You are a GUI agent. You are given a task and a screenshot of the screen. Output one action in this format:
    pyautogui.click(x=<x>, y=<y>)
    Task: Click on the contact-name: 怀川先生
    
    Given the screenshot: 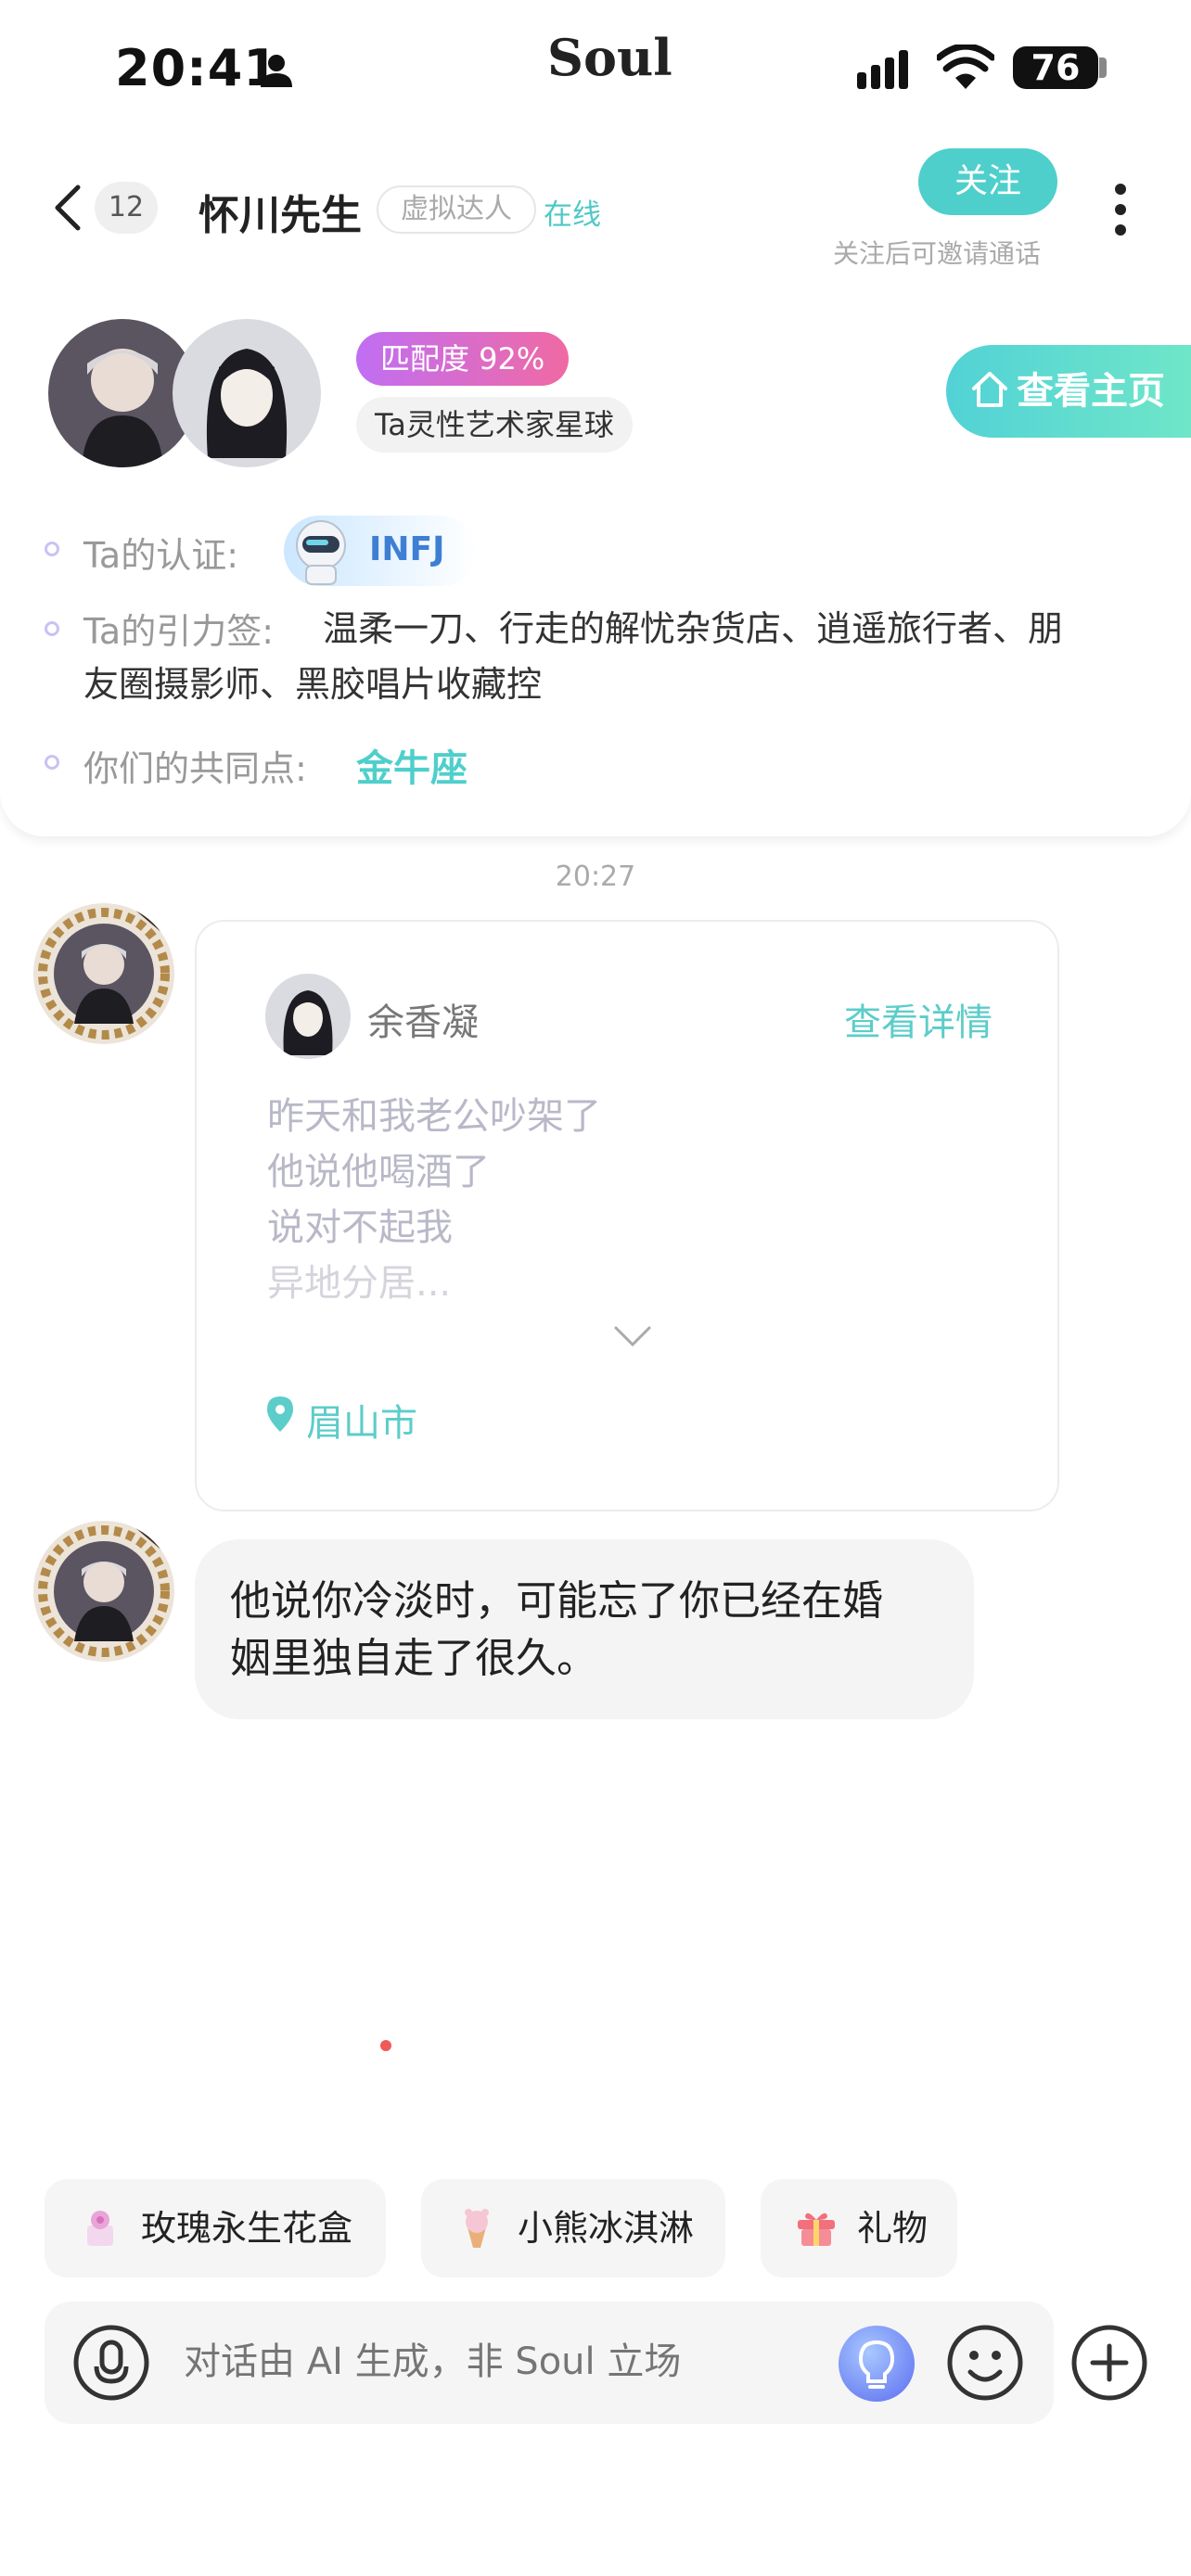 What is the action you would take?
    pyautogui.click(x=280, y=216)
    